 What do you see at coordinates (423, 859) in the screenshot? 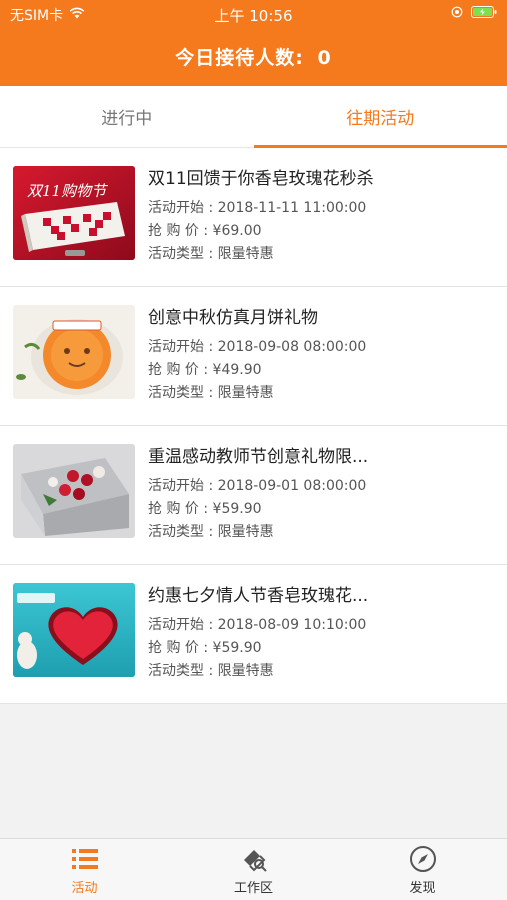
I see `compass-icon` at bounding box center [423, 859].